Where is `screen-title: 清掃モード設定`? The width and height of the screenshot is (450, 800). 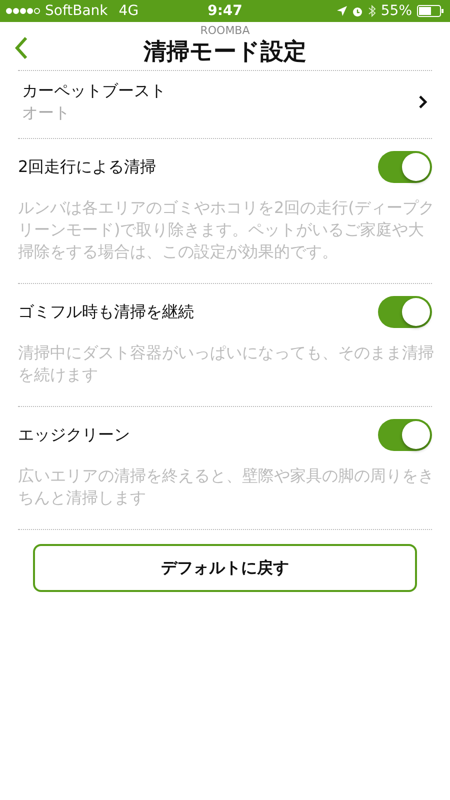 screen-title: 清掃モード設定 is located at coordinates (225, 52).